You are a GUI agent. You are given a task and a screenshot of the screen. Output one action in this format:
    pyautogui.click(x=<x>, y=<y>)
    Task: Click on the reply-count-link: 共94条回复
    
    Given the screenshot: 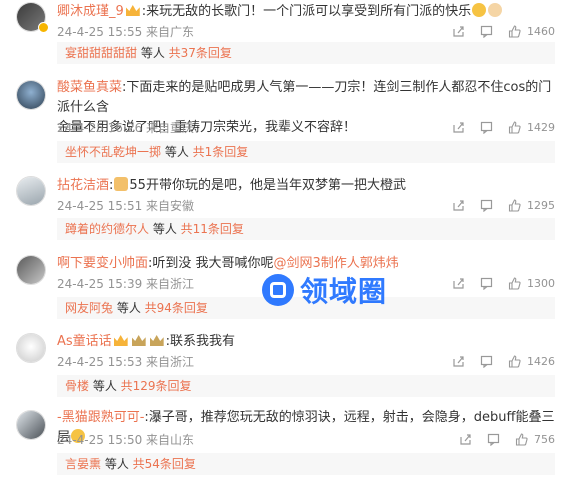 What is the action you would take?
    pyautogui.click(x=176, y=308)
    